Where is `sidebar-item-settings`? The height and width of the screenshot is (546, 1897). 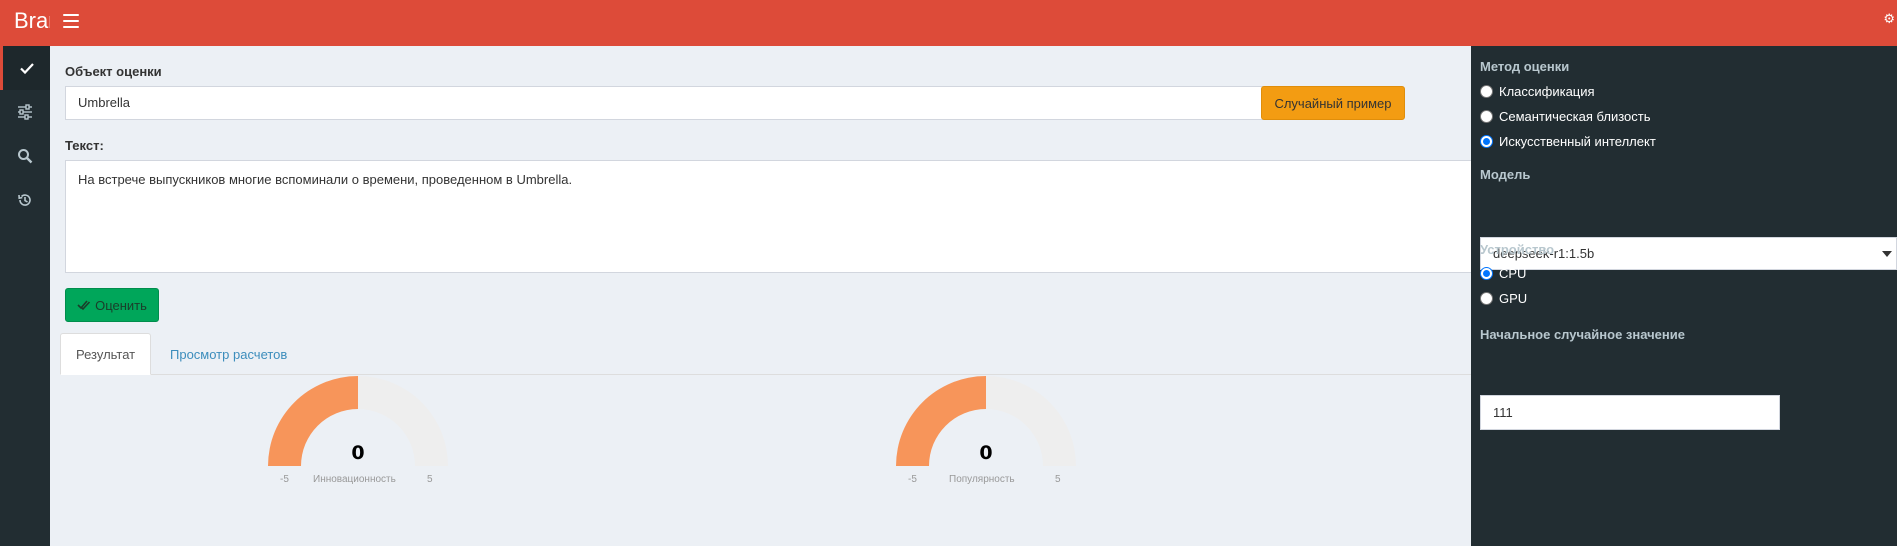
sidebar-item-settings is located at coordinates (25, 112).